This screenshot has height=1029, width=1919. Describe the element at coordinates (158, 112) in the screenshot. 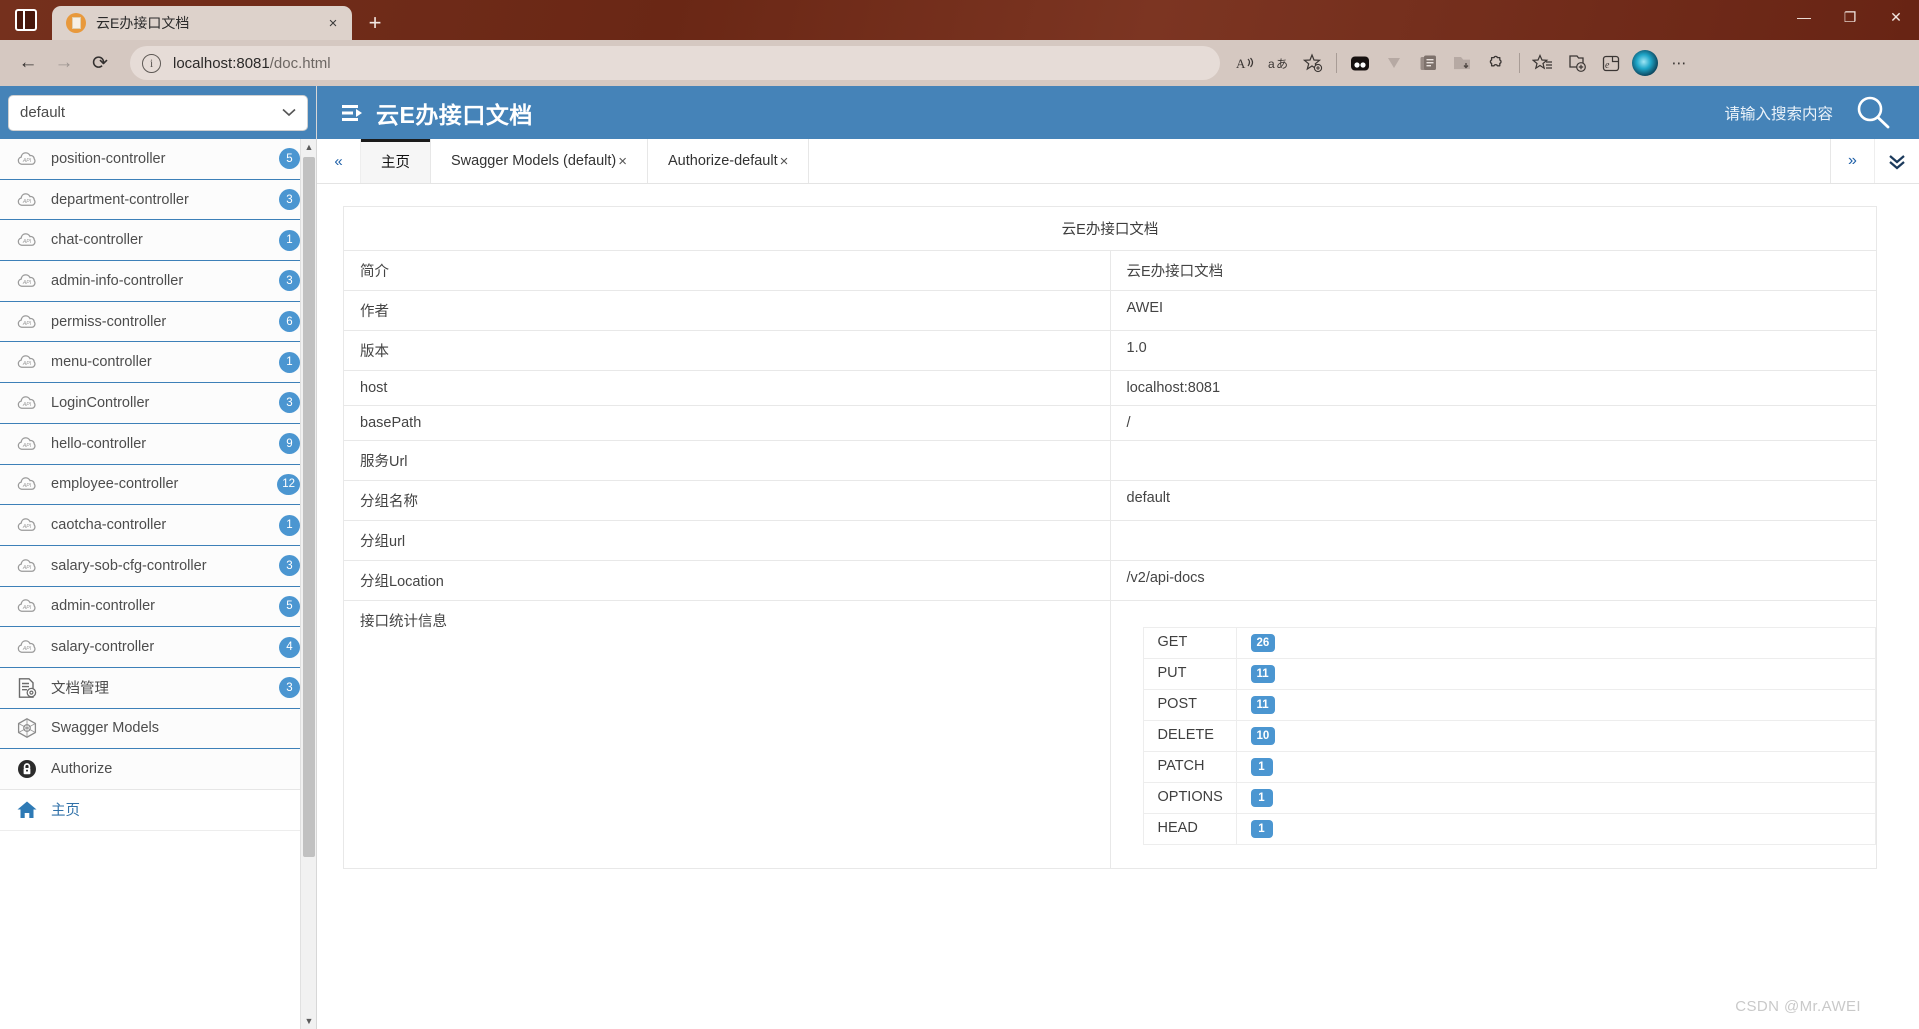

I see `group-select: default` at that location.